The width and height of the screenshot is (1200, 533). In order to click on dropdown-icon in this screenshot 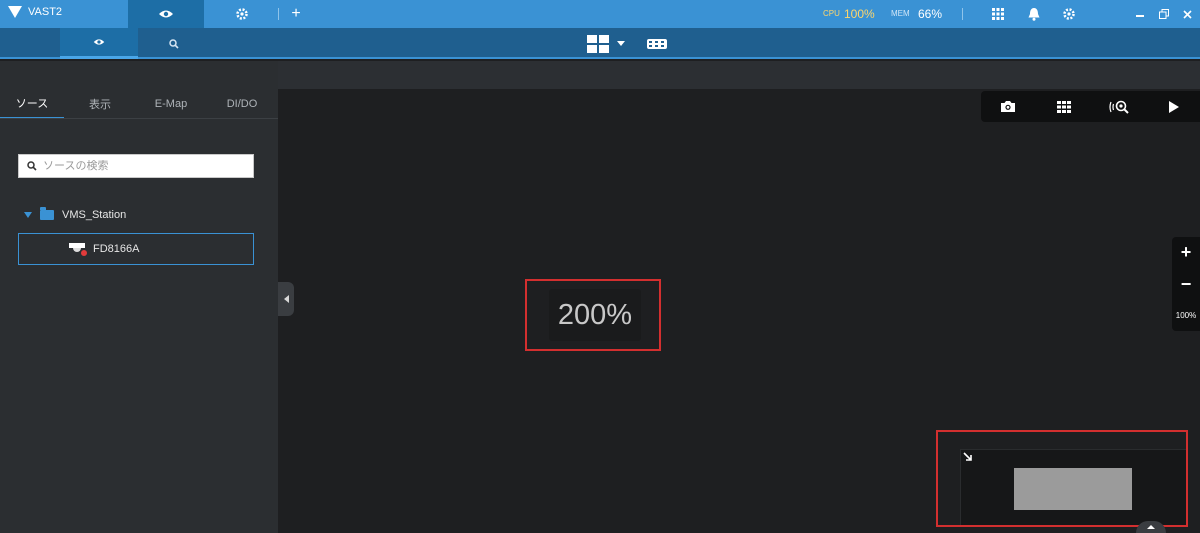, I will do `click(621, 43)`.